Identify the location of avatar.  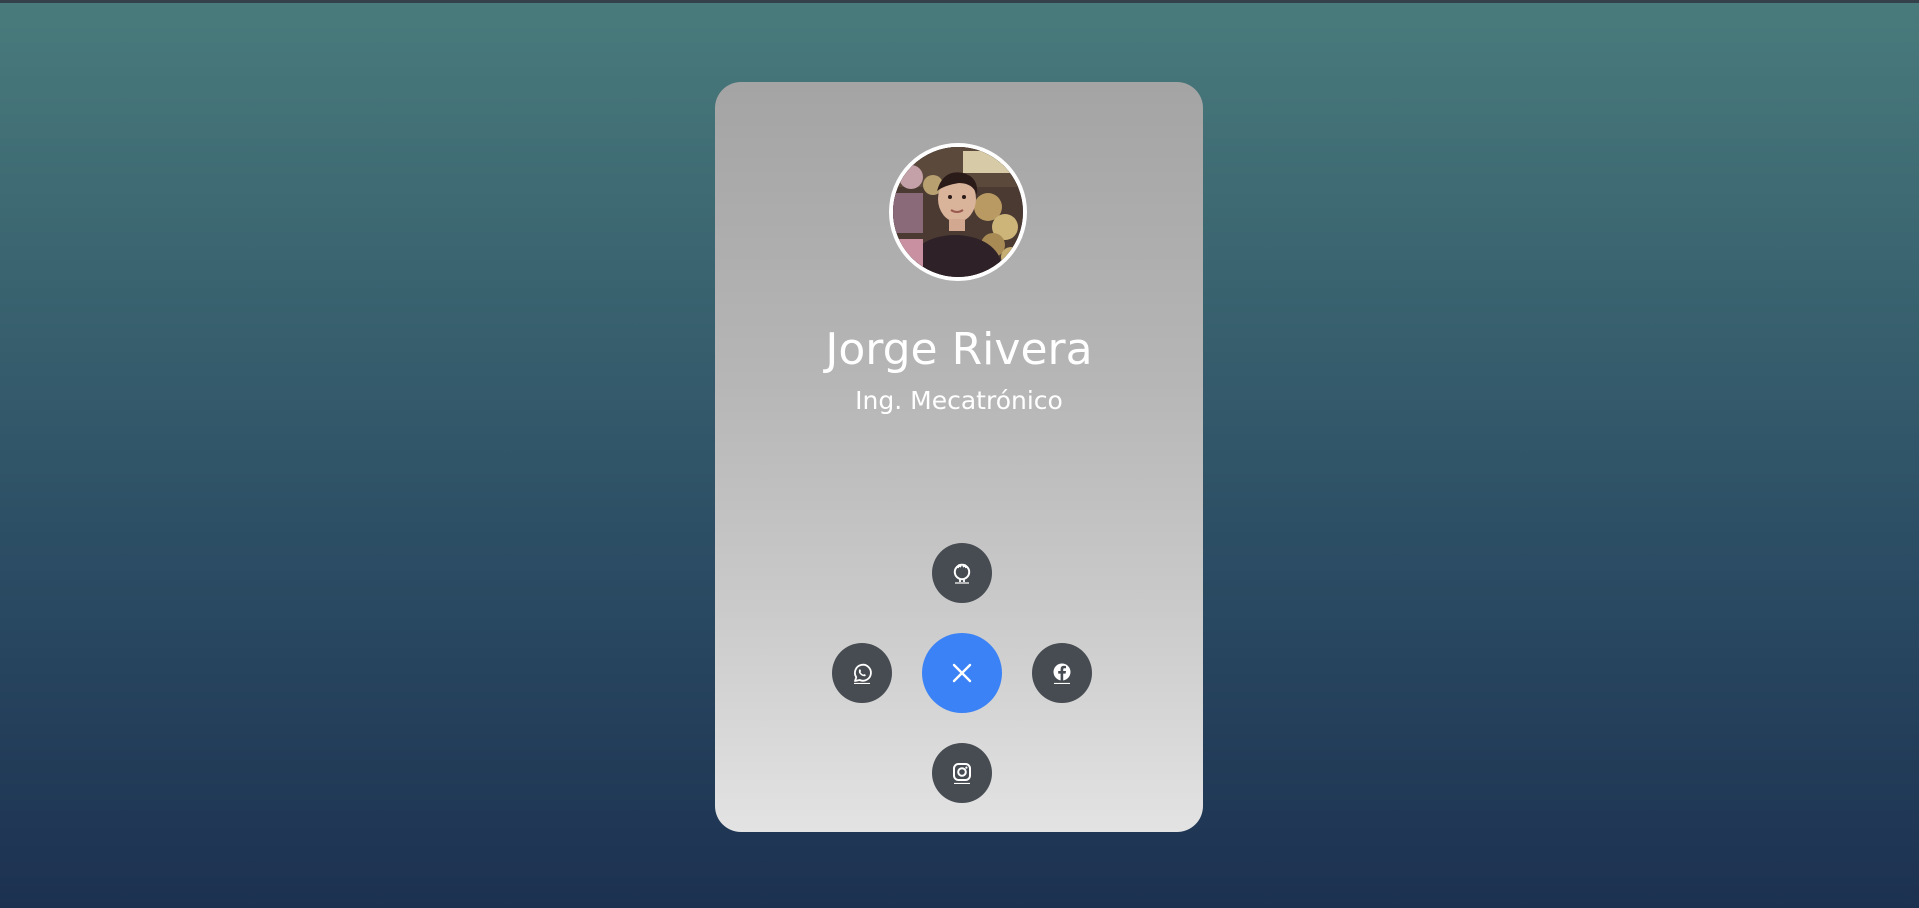
(958, 212).